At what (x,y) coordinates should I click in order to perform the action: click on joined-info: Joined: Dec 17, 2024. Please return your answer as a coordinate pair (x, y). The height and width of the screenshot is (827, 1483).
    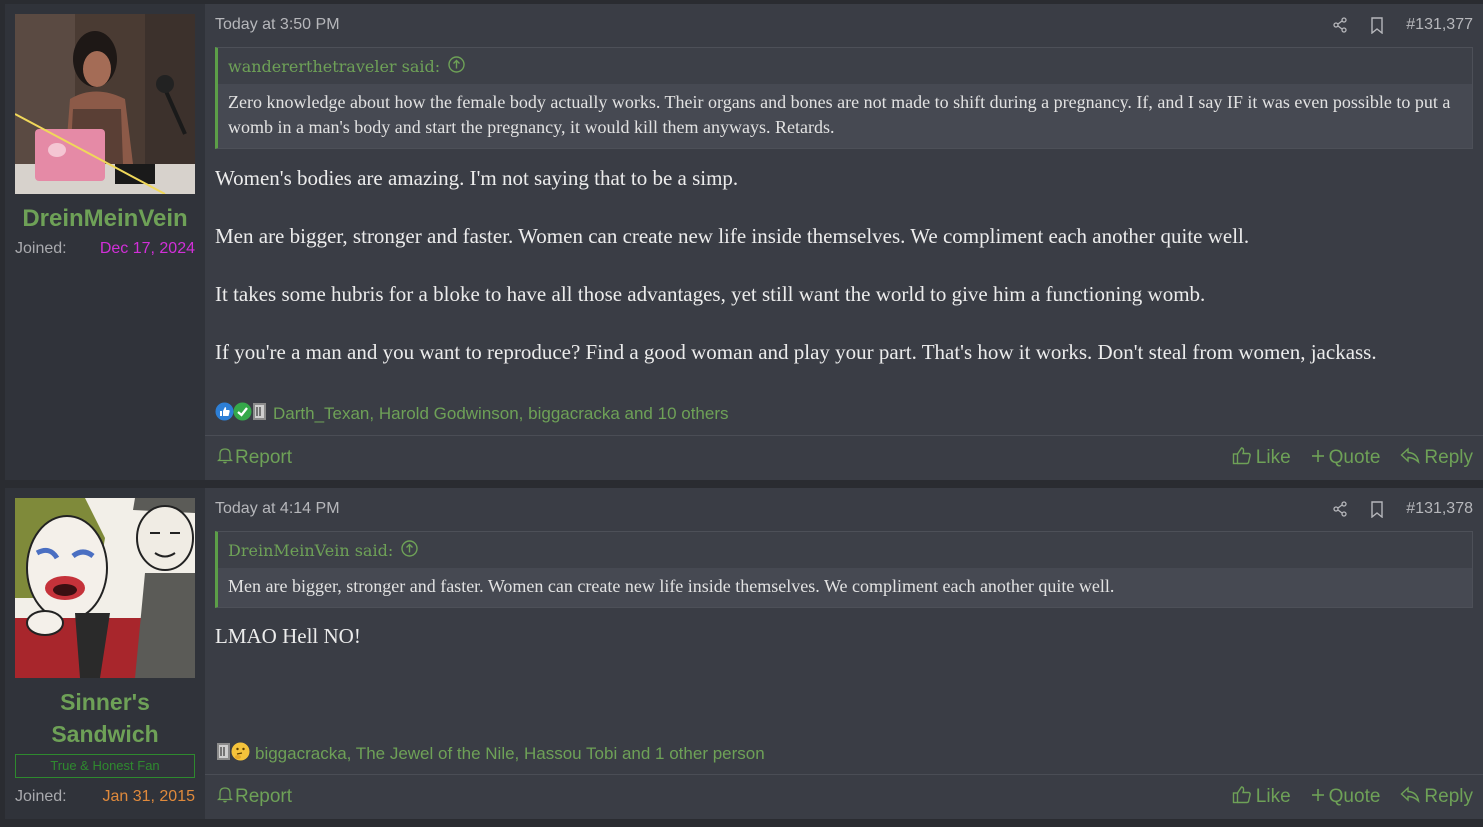
    Looking at the image, I should click on (105, 249).